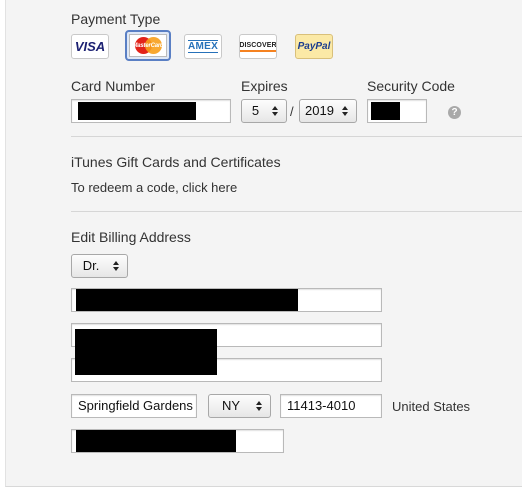 Image resolution: width=522 pixels, height=493 pixels. I want to click on salutation-select: Dr., so click(99, 266).